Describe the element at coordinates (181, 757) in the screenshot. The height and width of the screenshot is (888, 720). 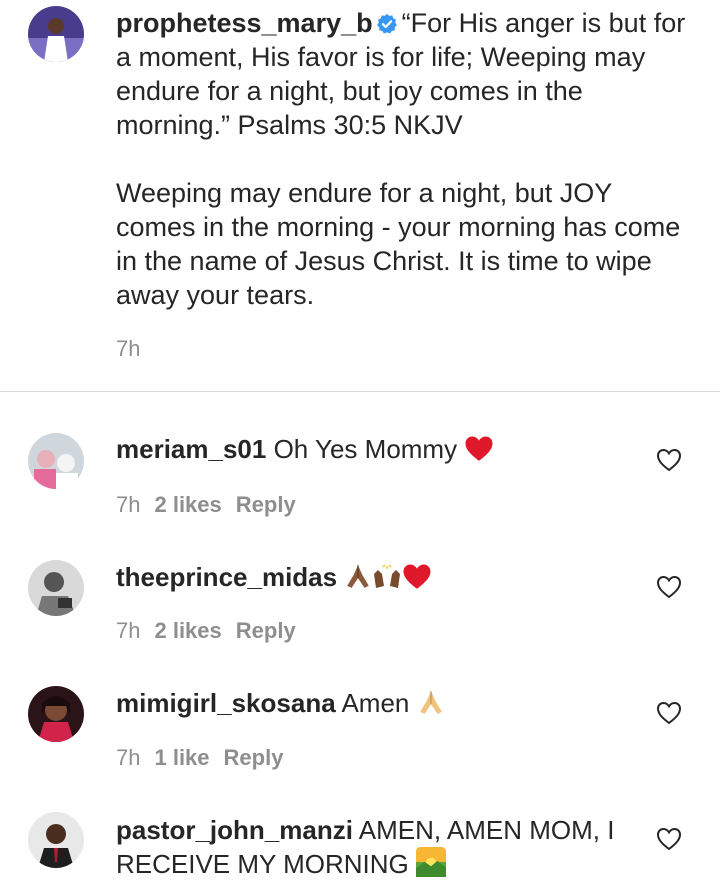
I see `comment-likes: 1 like` at that location.